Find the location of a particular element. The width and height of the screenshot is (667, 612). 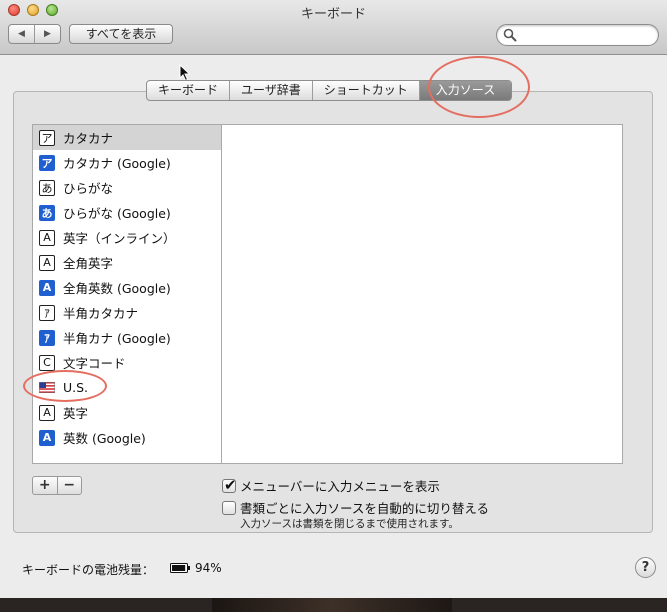

auto-switch-option: 書類ごとに入力ソースを自動的に切り替える is located at coordinates (355, 507).